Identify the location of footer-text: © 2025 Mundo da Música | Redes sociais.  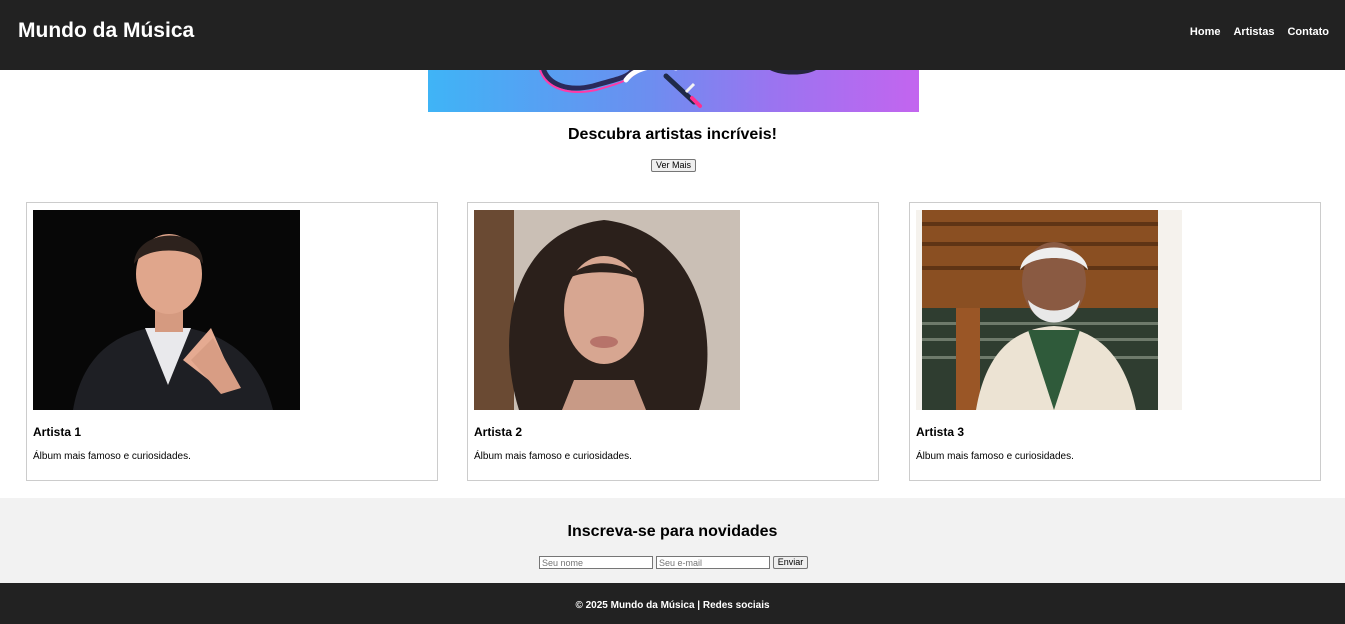
(672, 605).